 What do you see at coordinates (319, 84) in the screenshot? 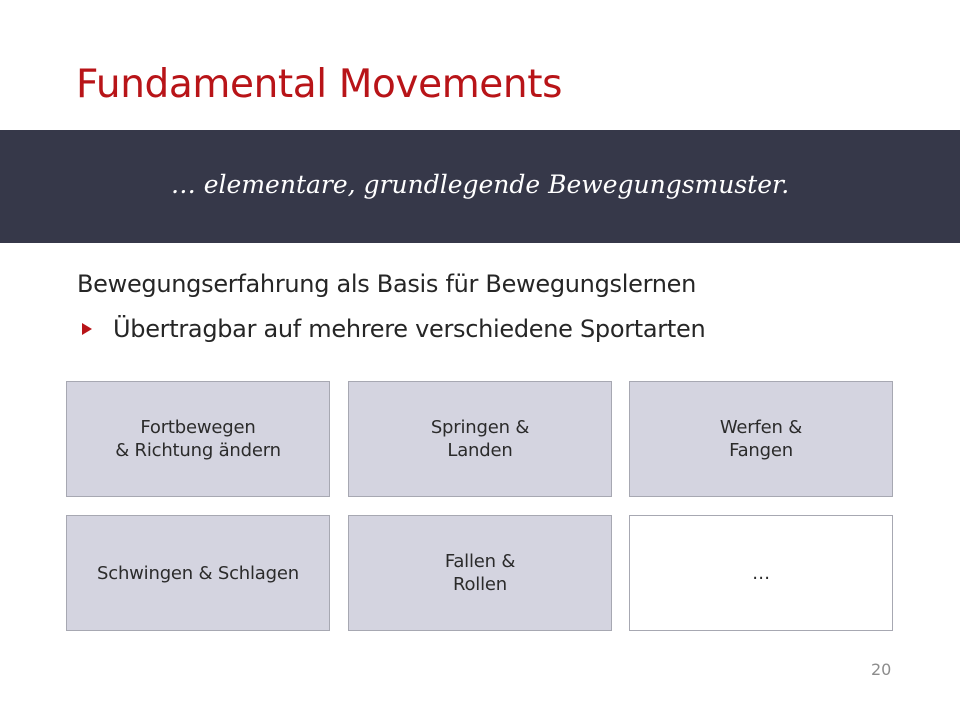
I see `slide-title: Fundamental Movements` at bounding box center [319, 84].